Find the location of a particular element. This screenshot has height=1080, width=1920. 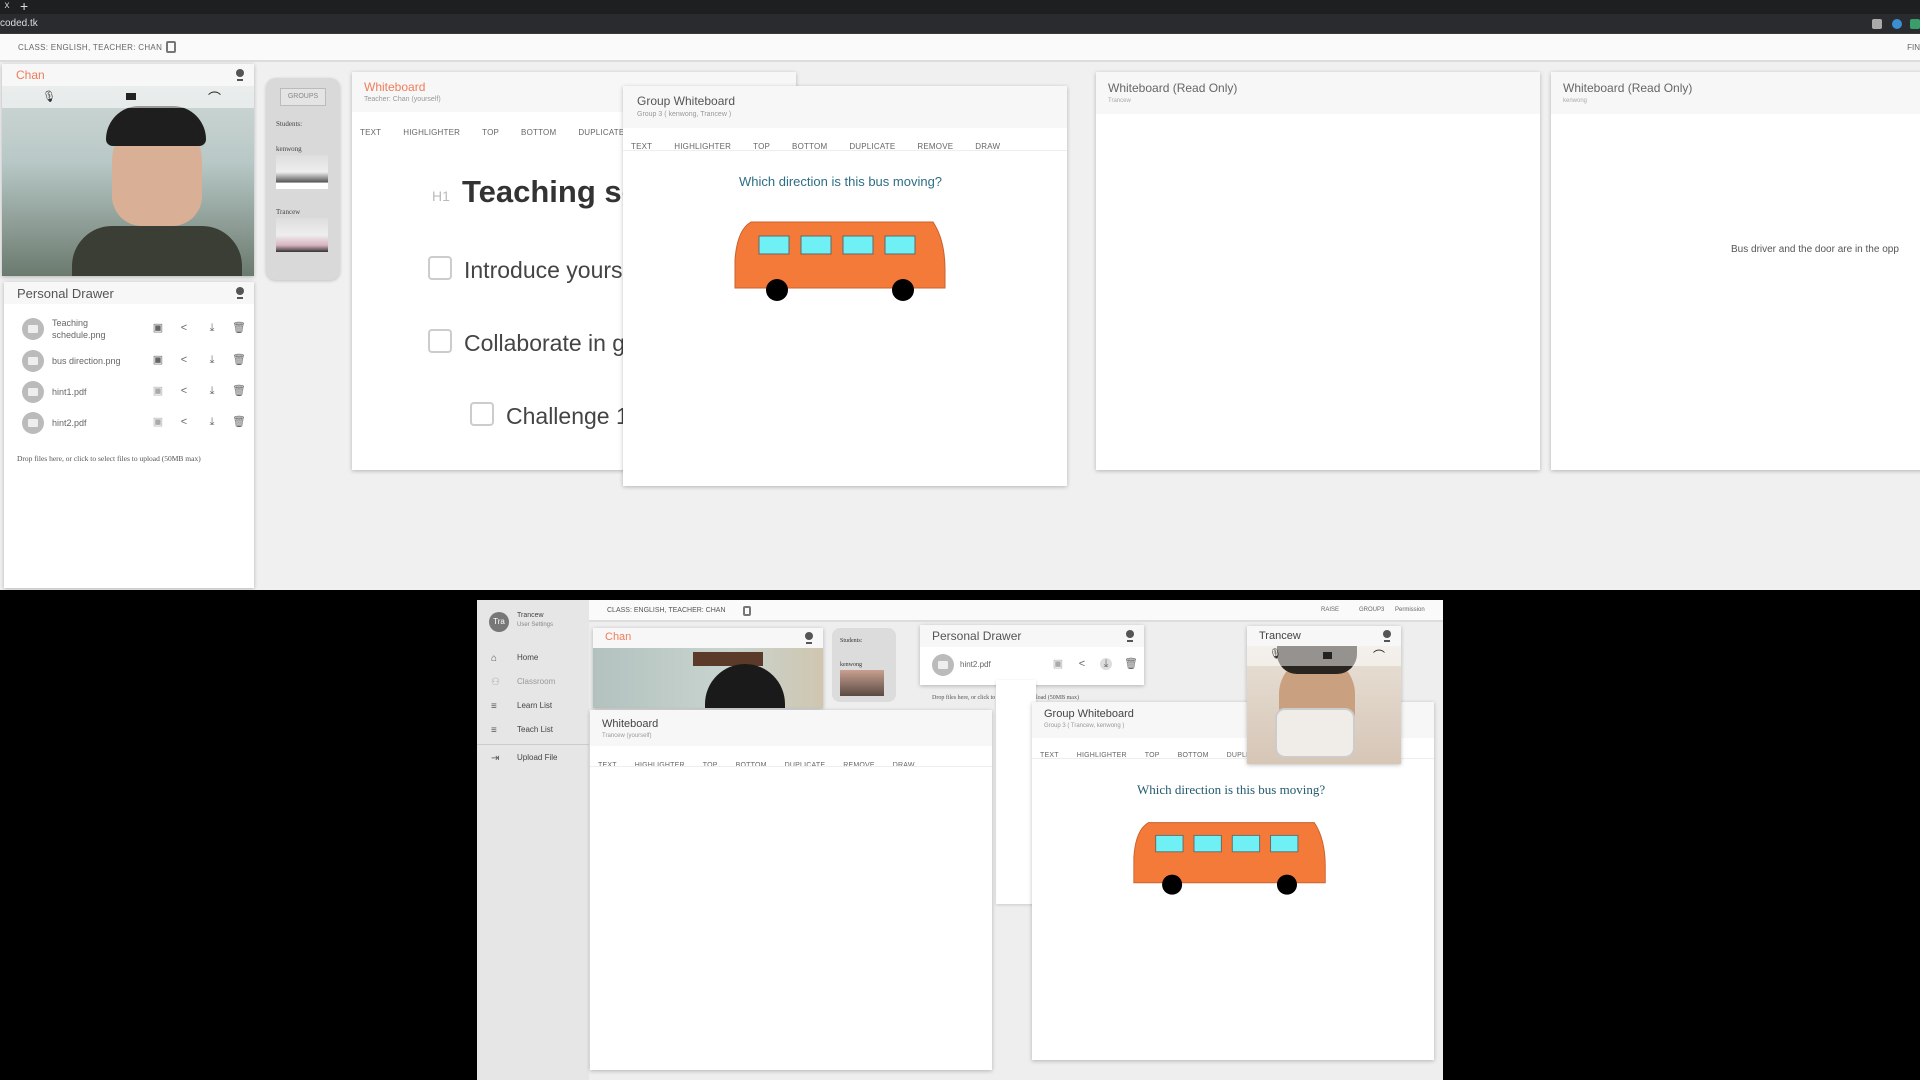

groups-panel: Students: kenwong is located at coordinates (864, 665).